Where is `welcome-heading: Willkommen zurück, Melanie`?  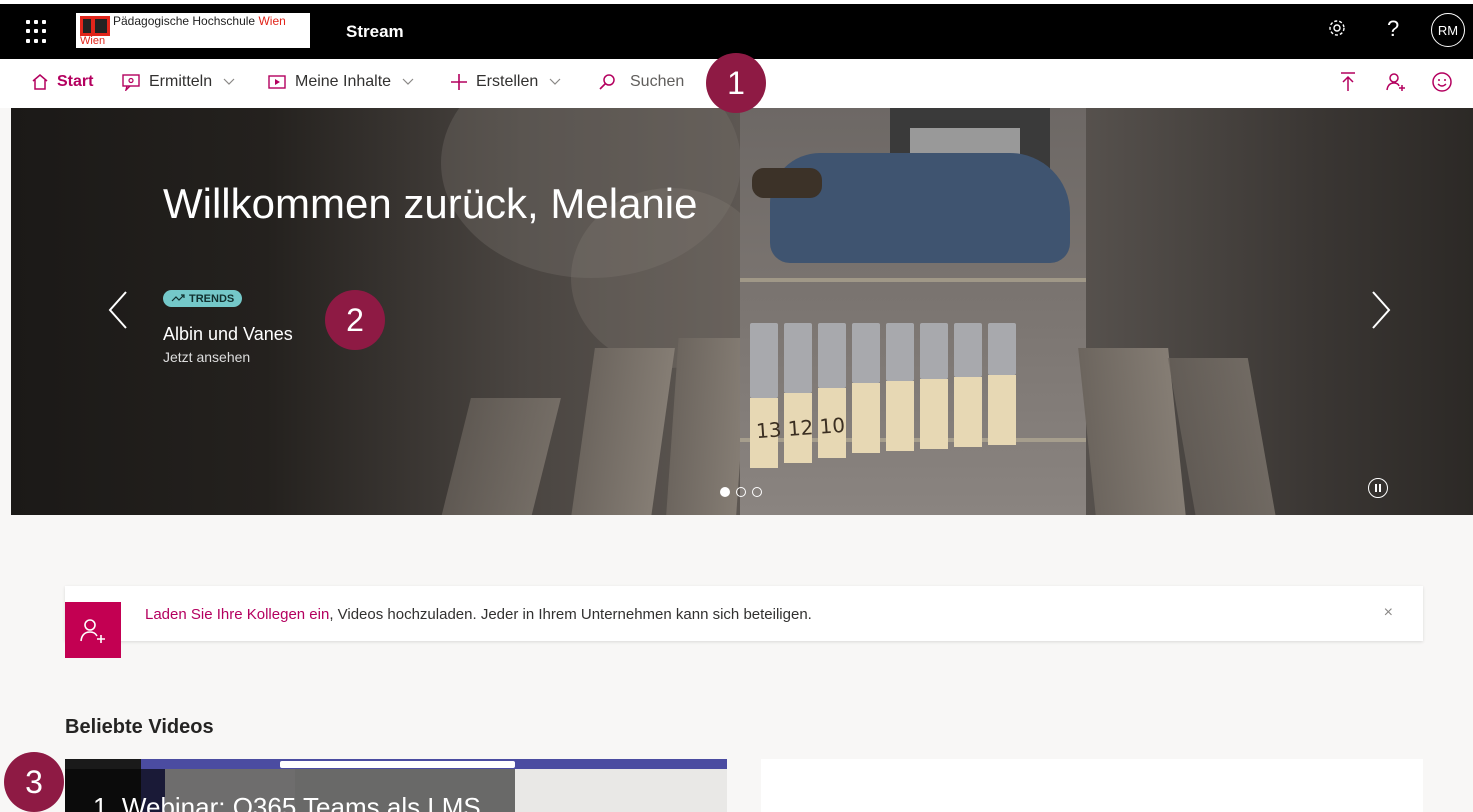 welcome-heading: Willkommen zurück, Melanie is located at coordinates (430, 203).